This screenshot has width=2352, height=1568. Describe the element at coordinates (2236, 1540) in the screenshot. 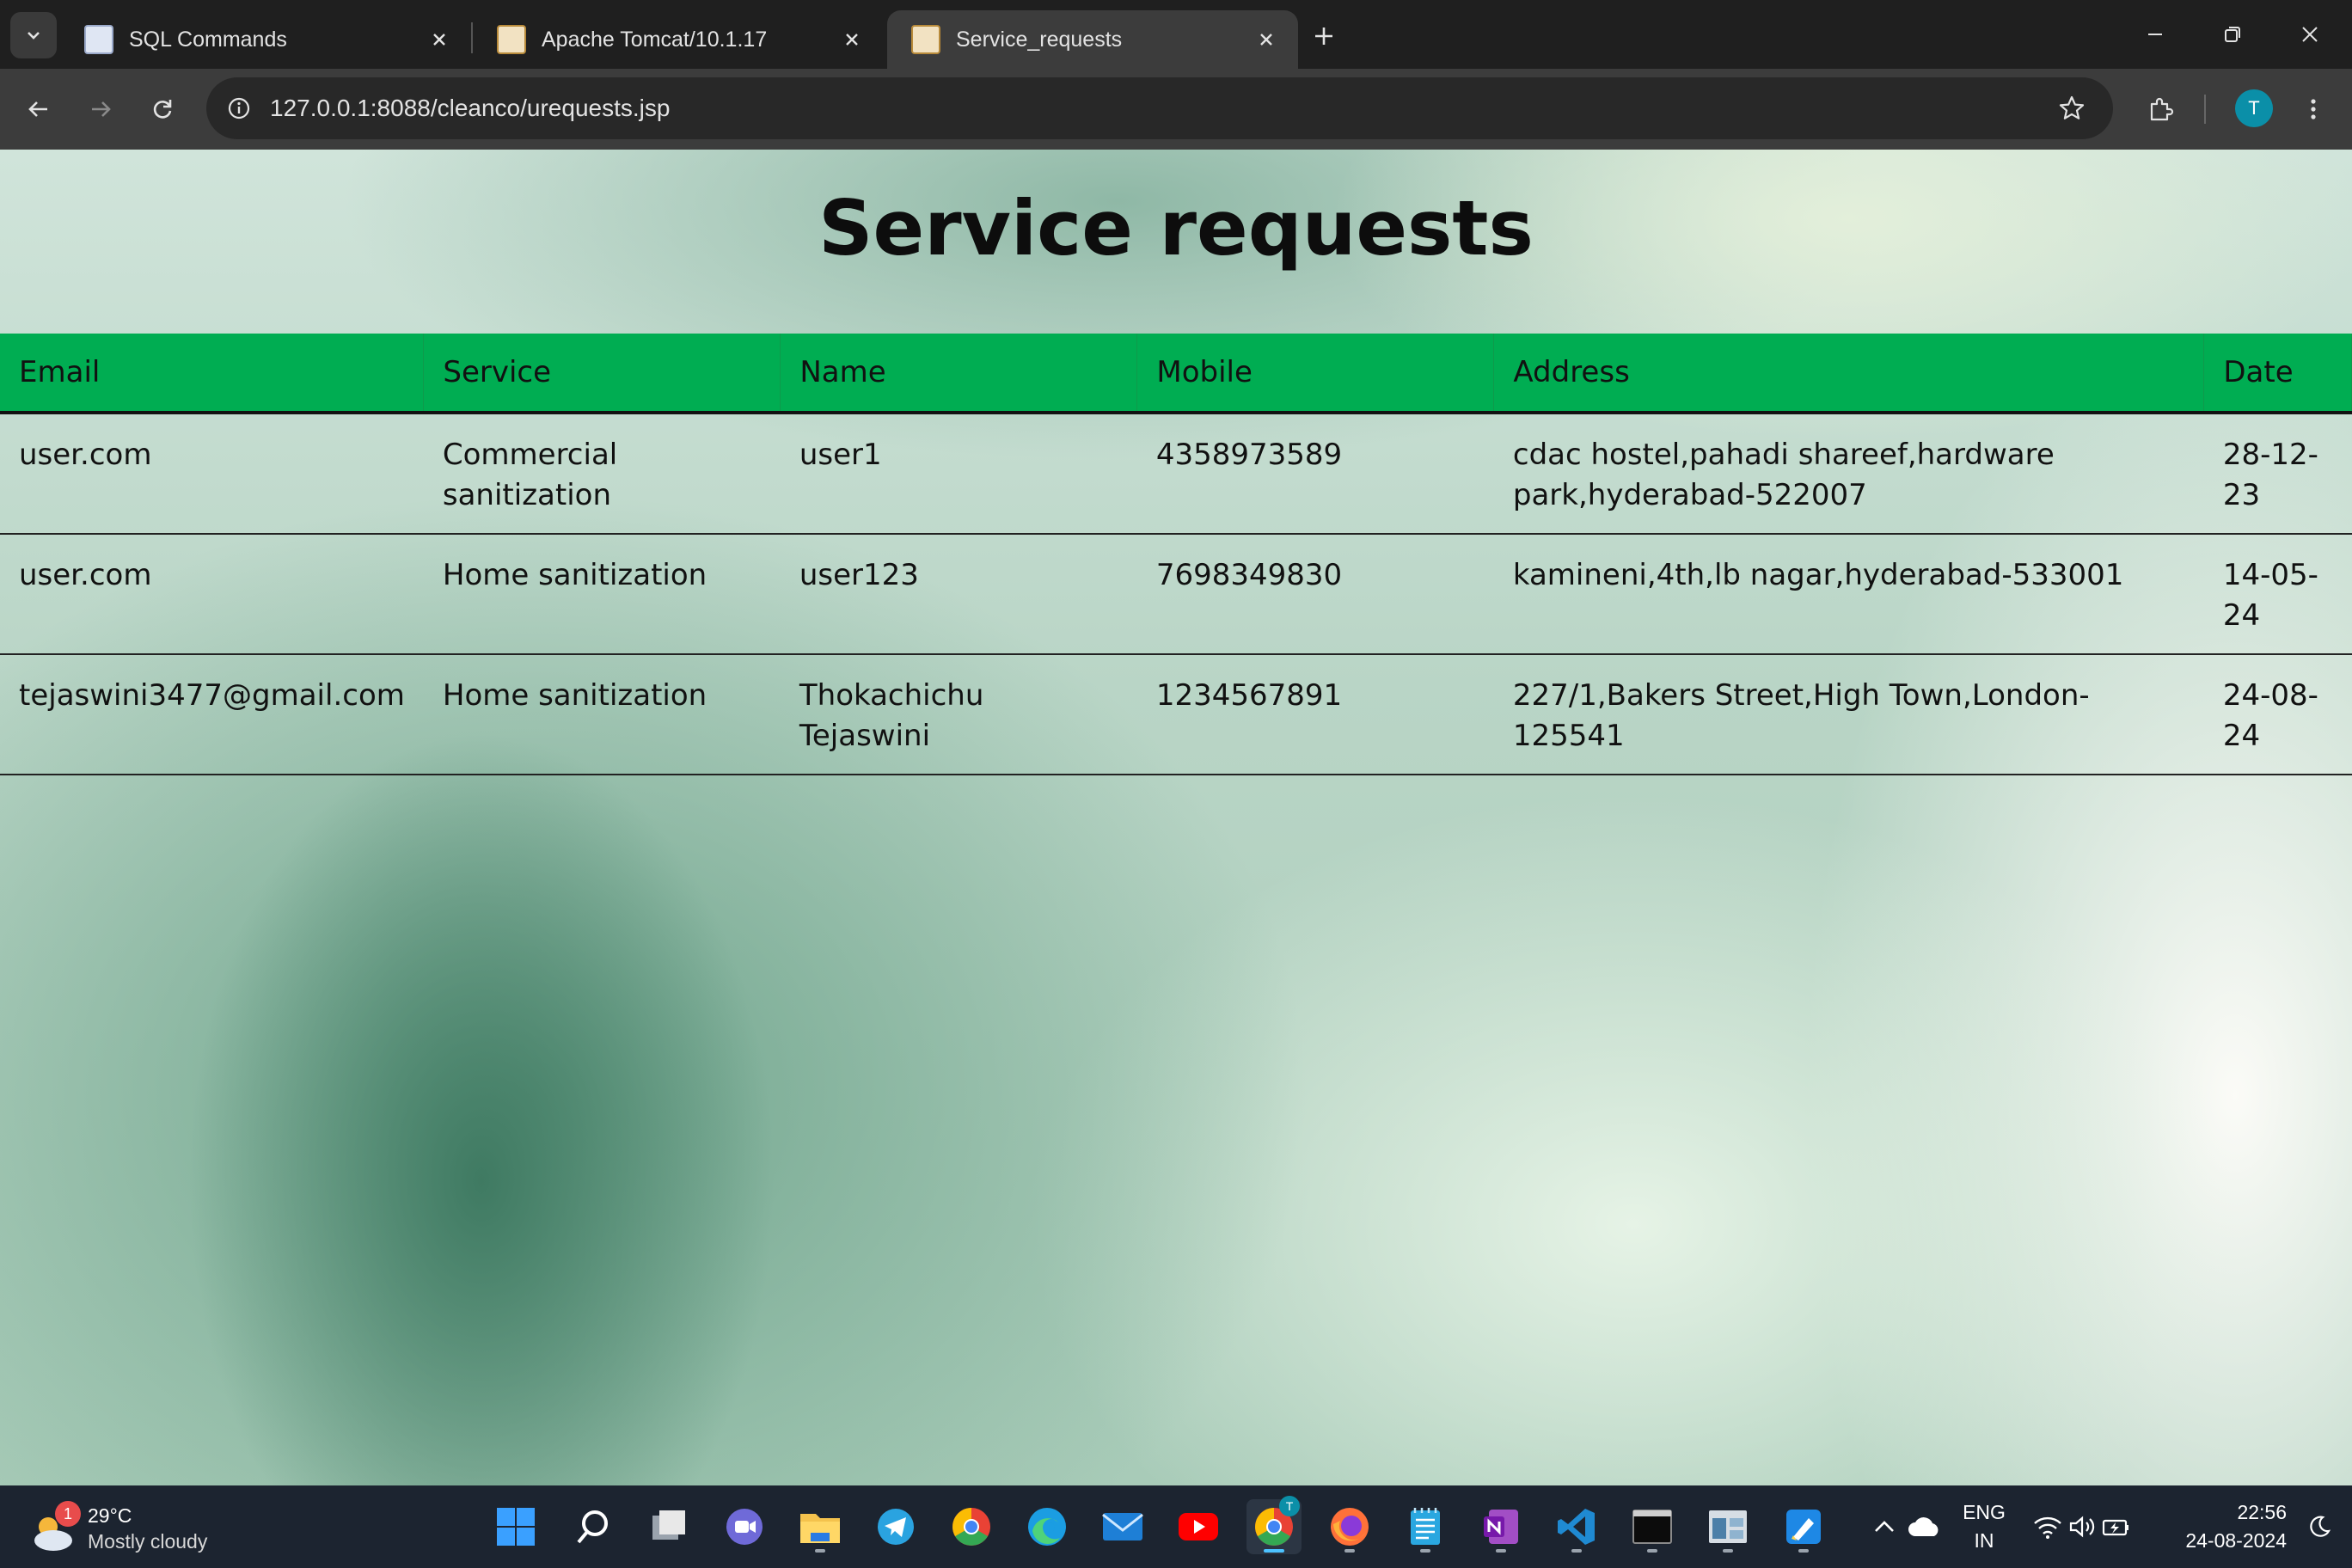

I see `clock-date: 24-08-2024` at that location.